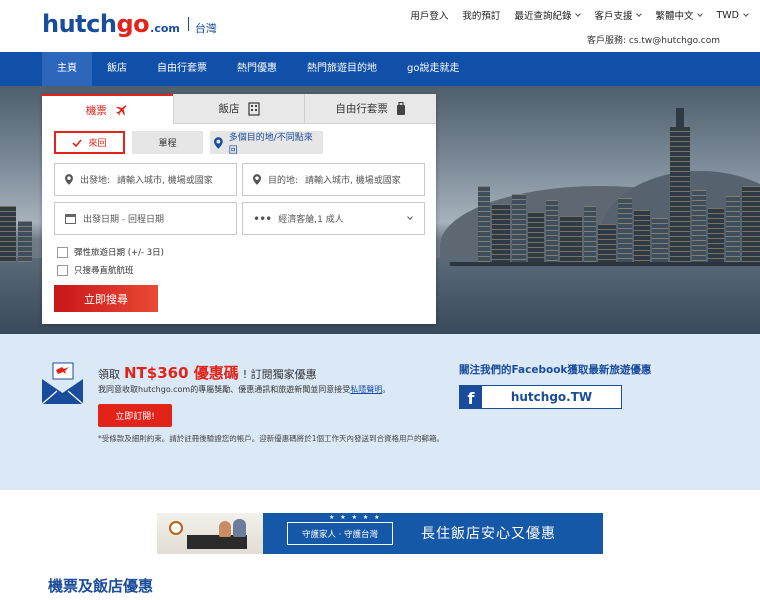 This screenshot has width=760, height=600. What do you see at coordinates (135, 415) in the screenshot?
I see `subscribe-button: 立即訂閱!` at bounding box center [135, 415].